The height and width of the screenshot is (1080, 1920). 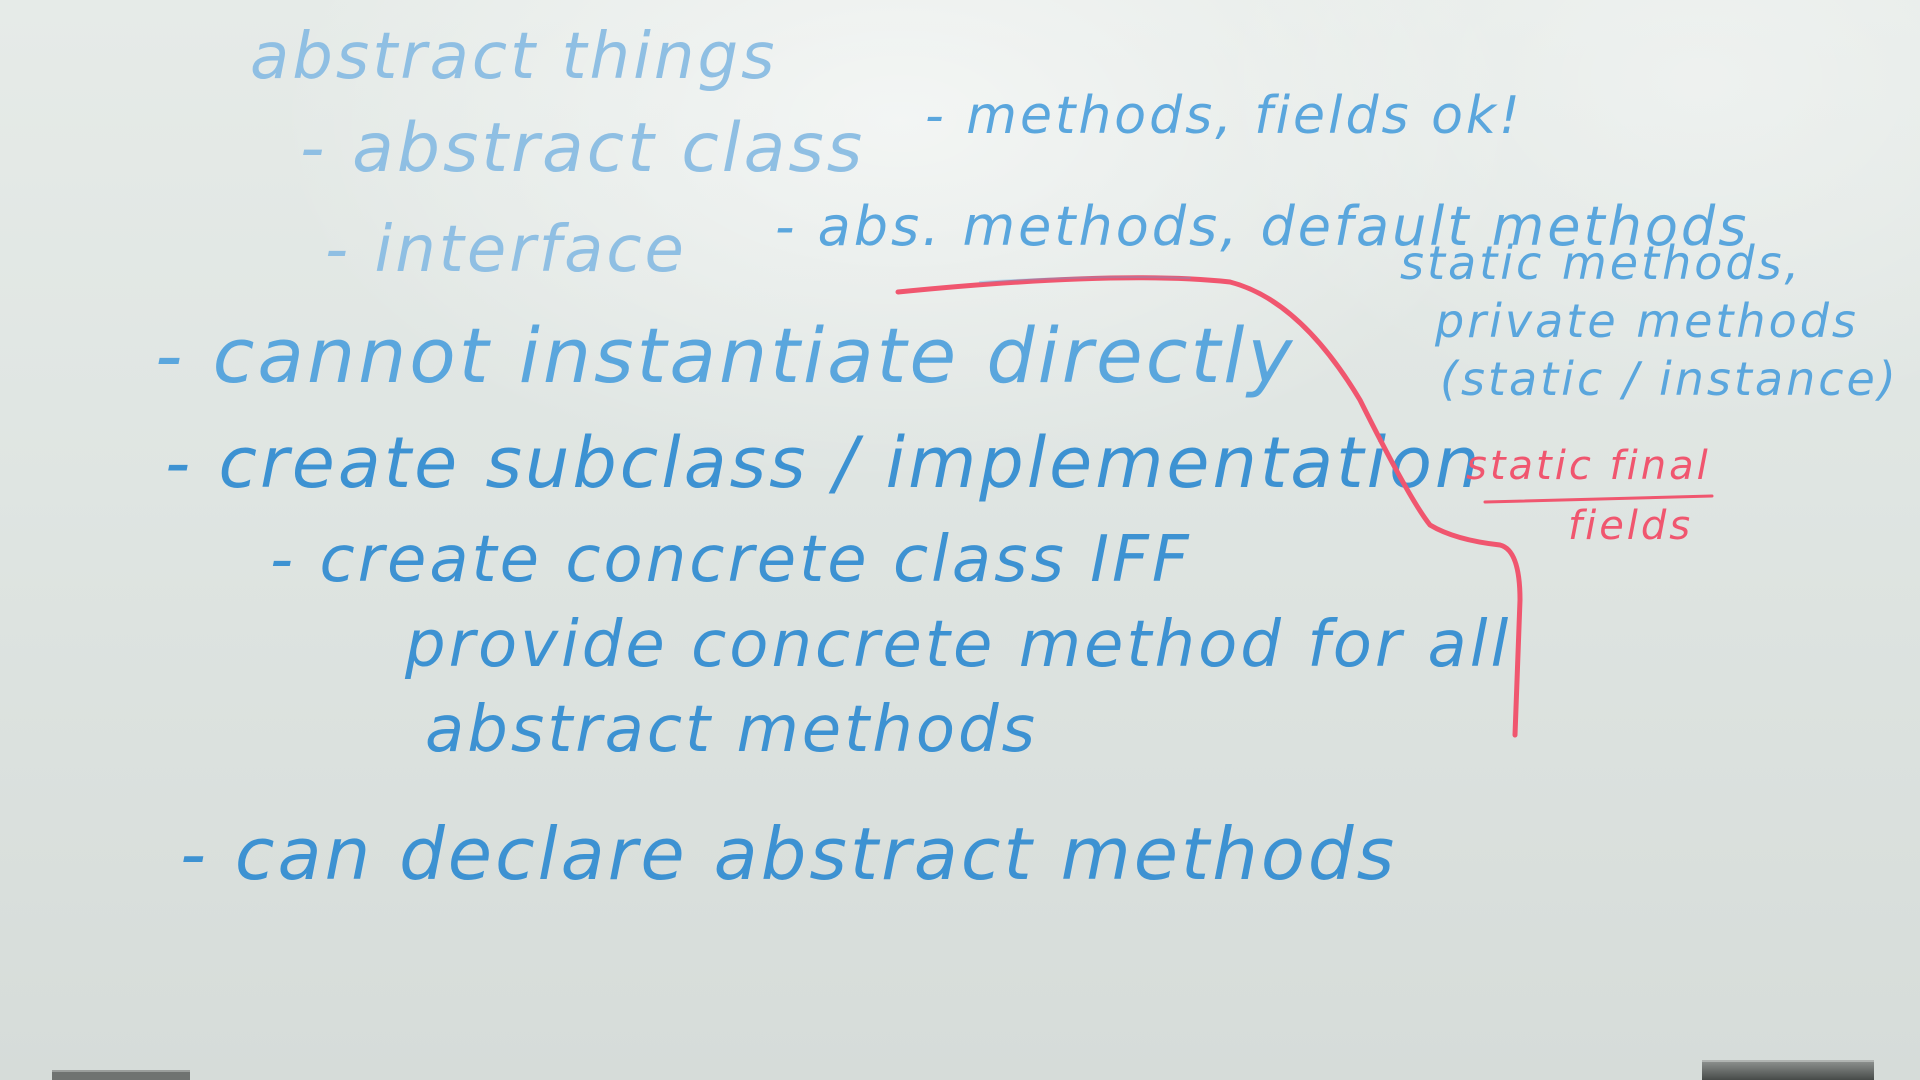 I want to click on red-note-fields: fields, so click(x=1631, y=526).